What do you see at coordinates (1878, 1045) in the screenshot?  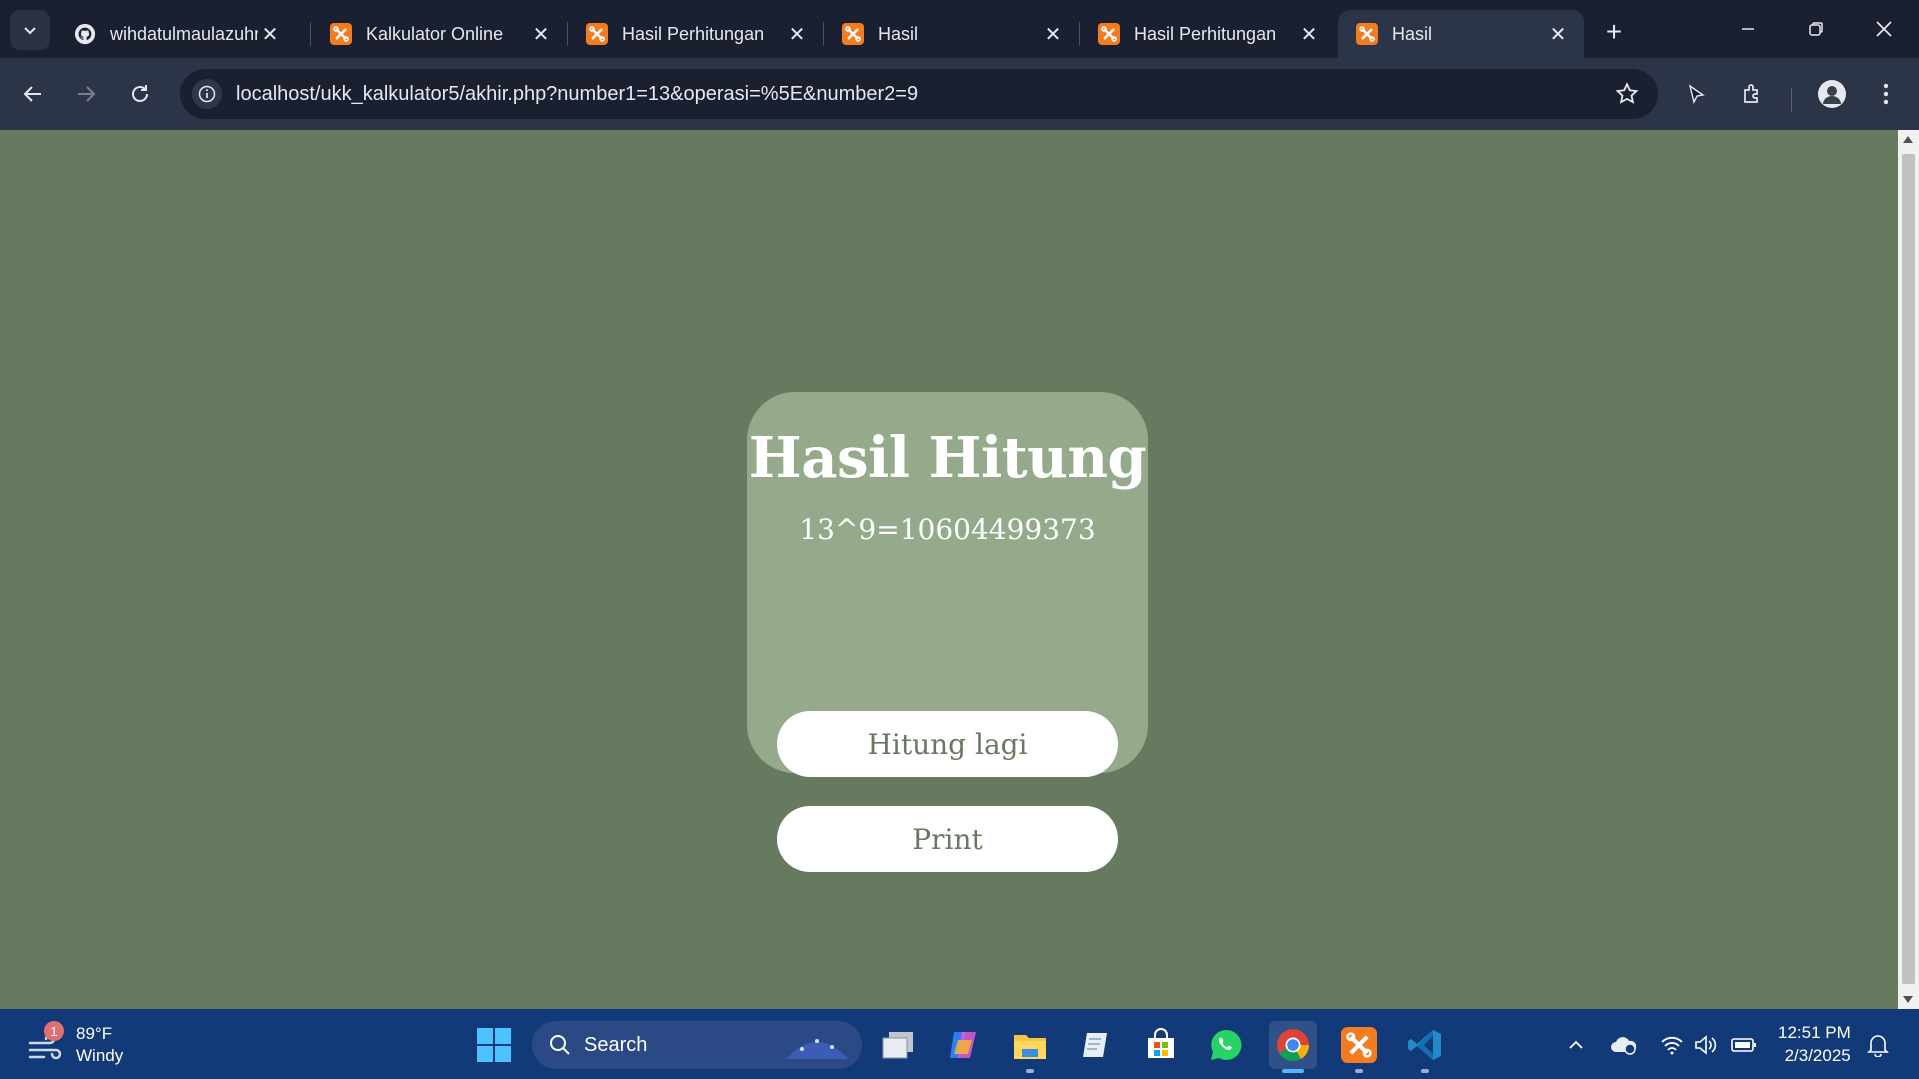 I see `notifications-button` at bounding box center [1878, 1045].